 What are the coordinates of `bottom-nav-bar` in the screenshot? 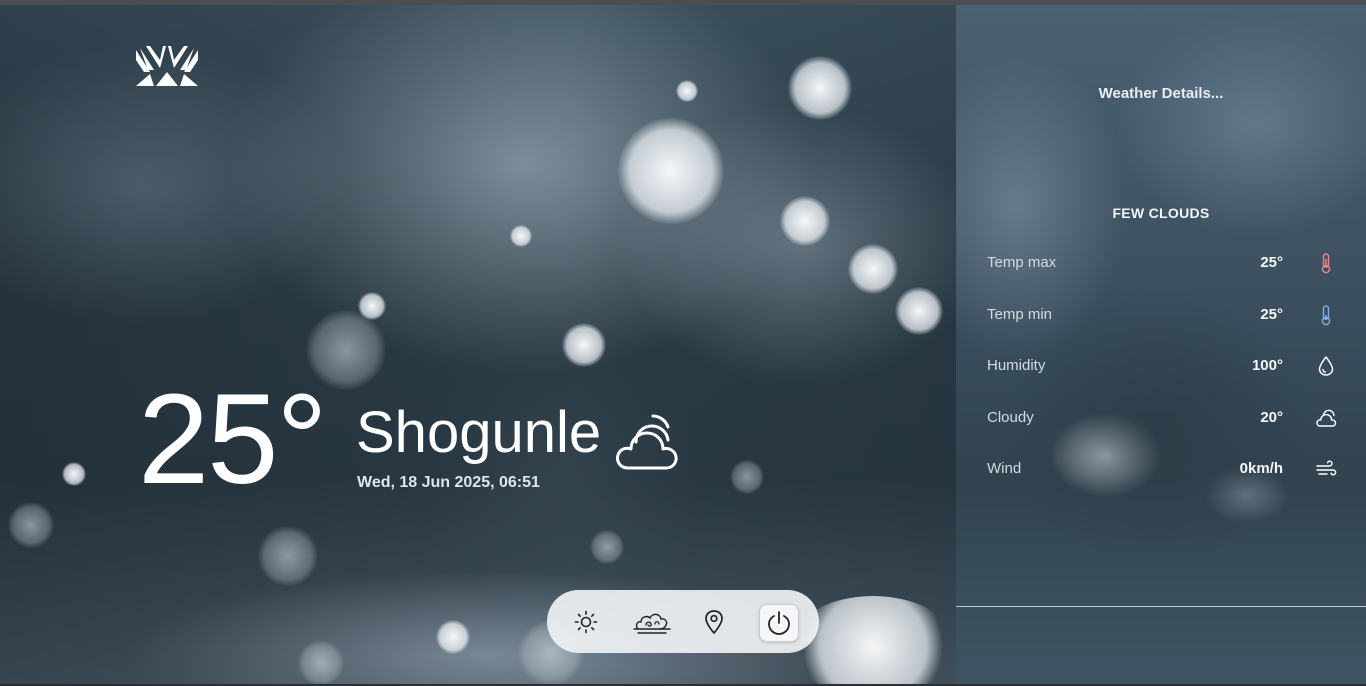 It's located at (683, 621).